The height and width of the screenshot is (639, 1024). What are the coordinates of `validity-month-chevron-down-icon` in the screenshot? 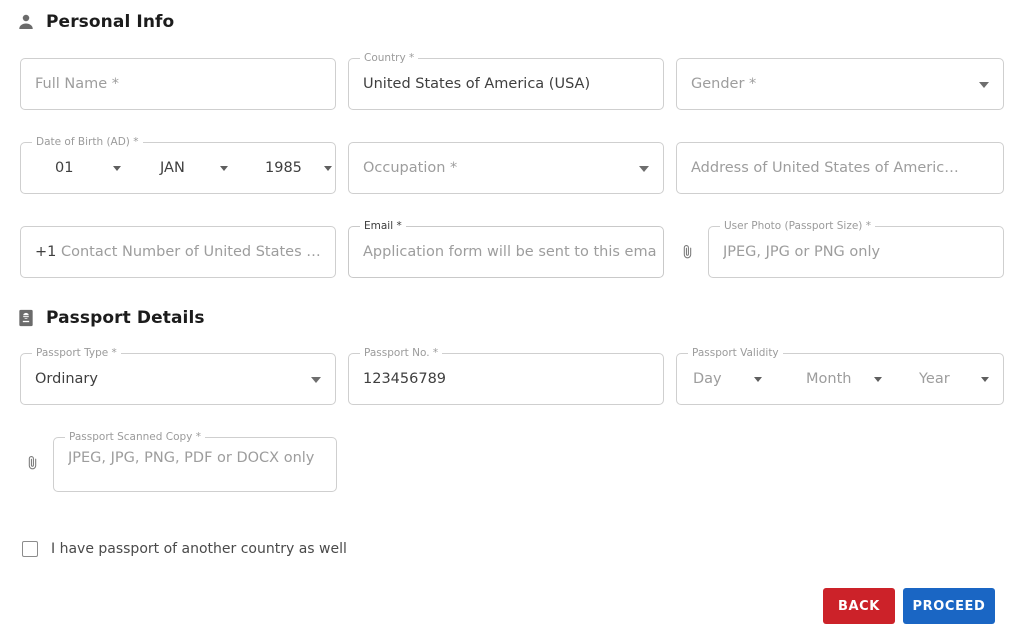 It's located at (878, 379).